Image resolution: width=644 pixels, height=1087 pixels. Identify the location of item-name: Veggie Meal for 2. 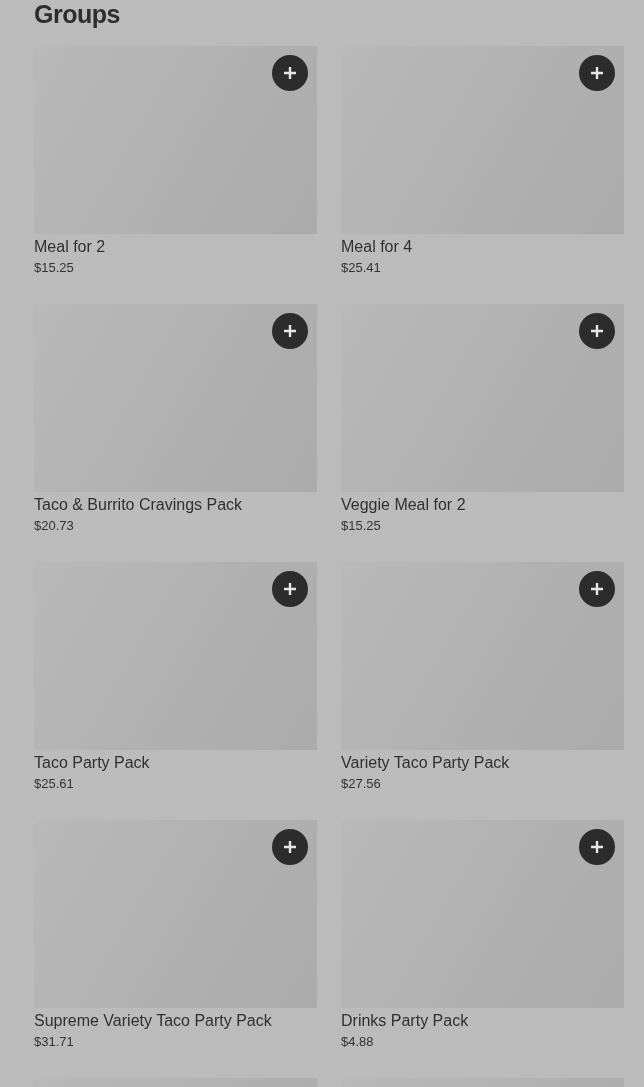
(404, 505).